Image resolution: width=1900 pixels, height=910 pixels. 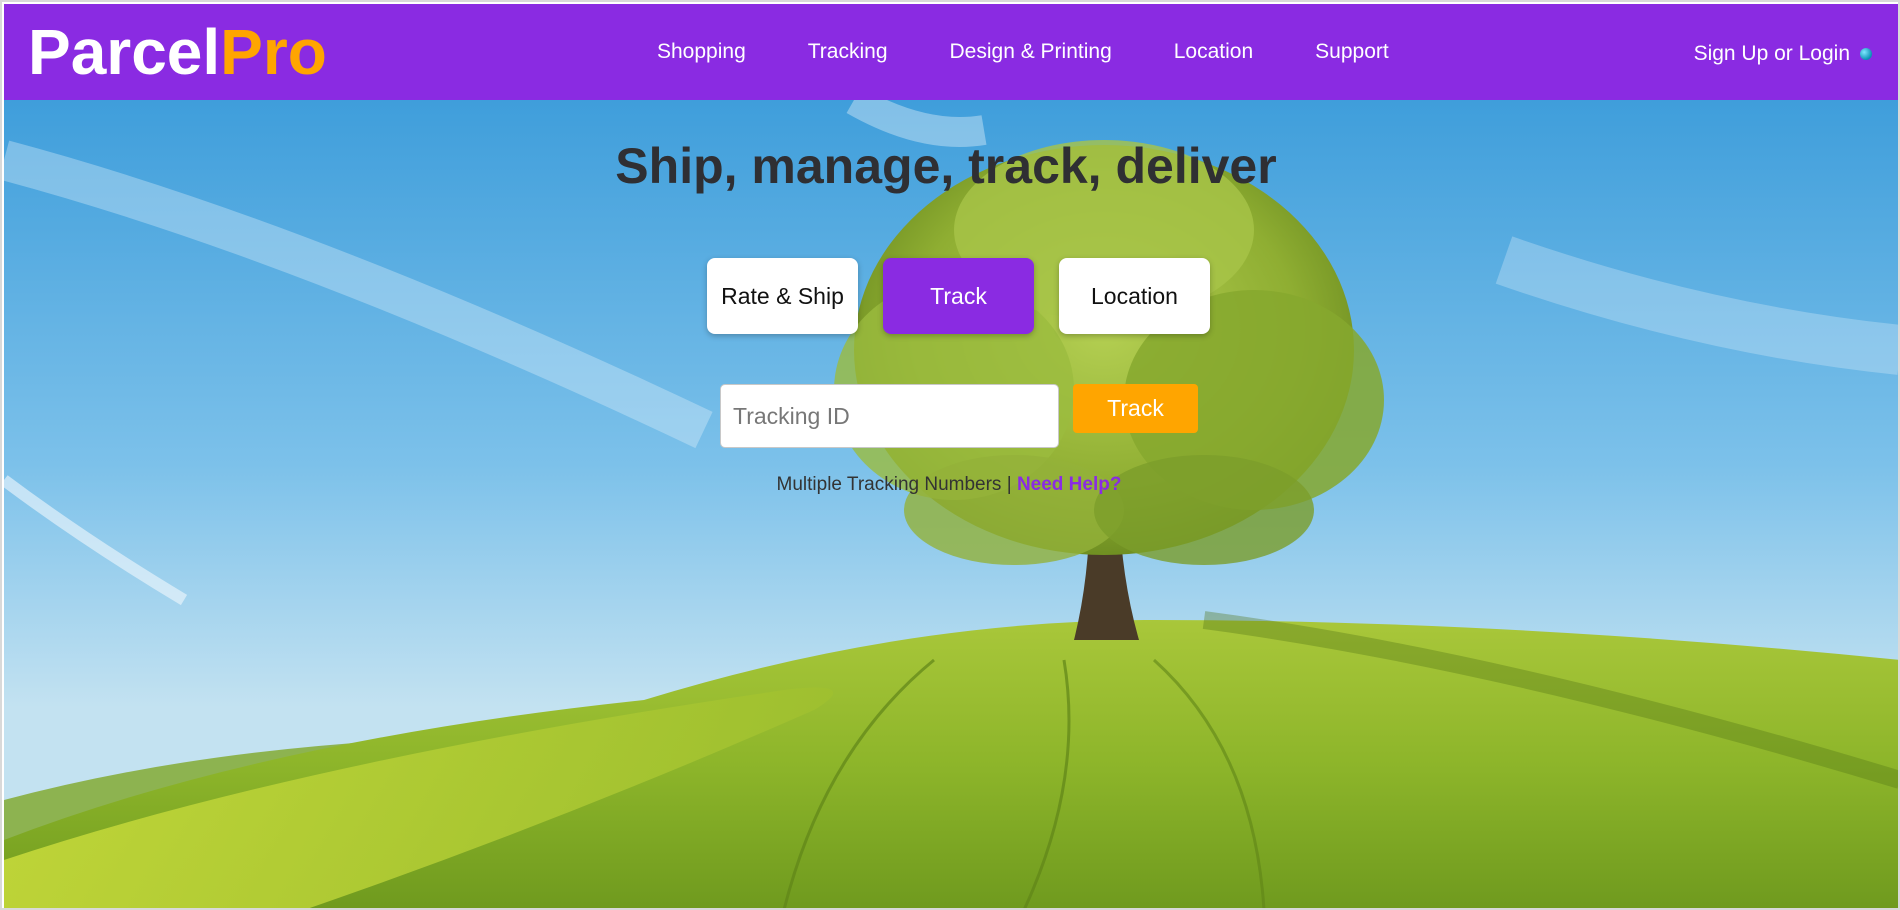 What do you see at coordinates (1134, 296) in the screenshot?
I see `tab-location: Location` at bounding box center [1134, 296].